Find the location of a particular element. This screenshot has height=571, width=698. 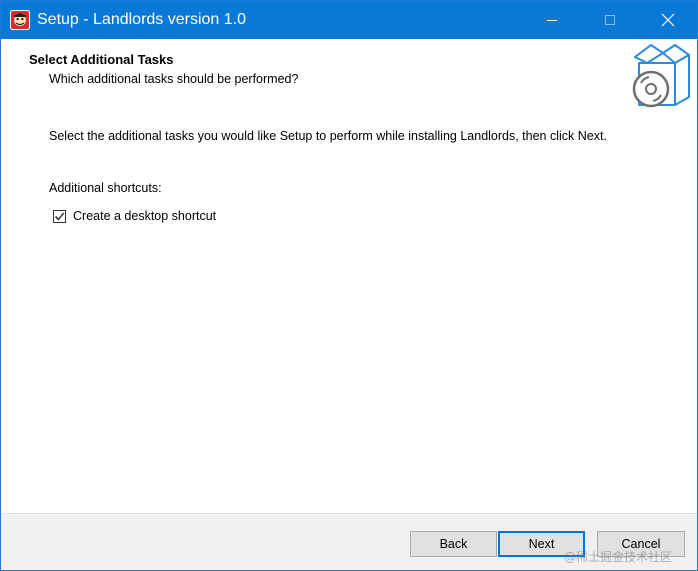

maximize-button is located at coordinates (610, 20).